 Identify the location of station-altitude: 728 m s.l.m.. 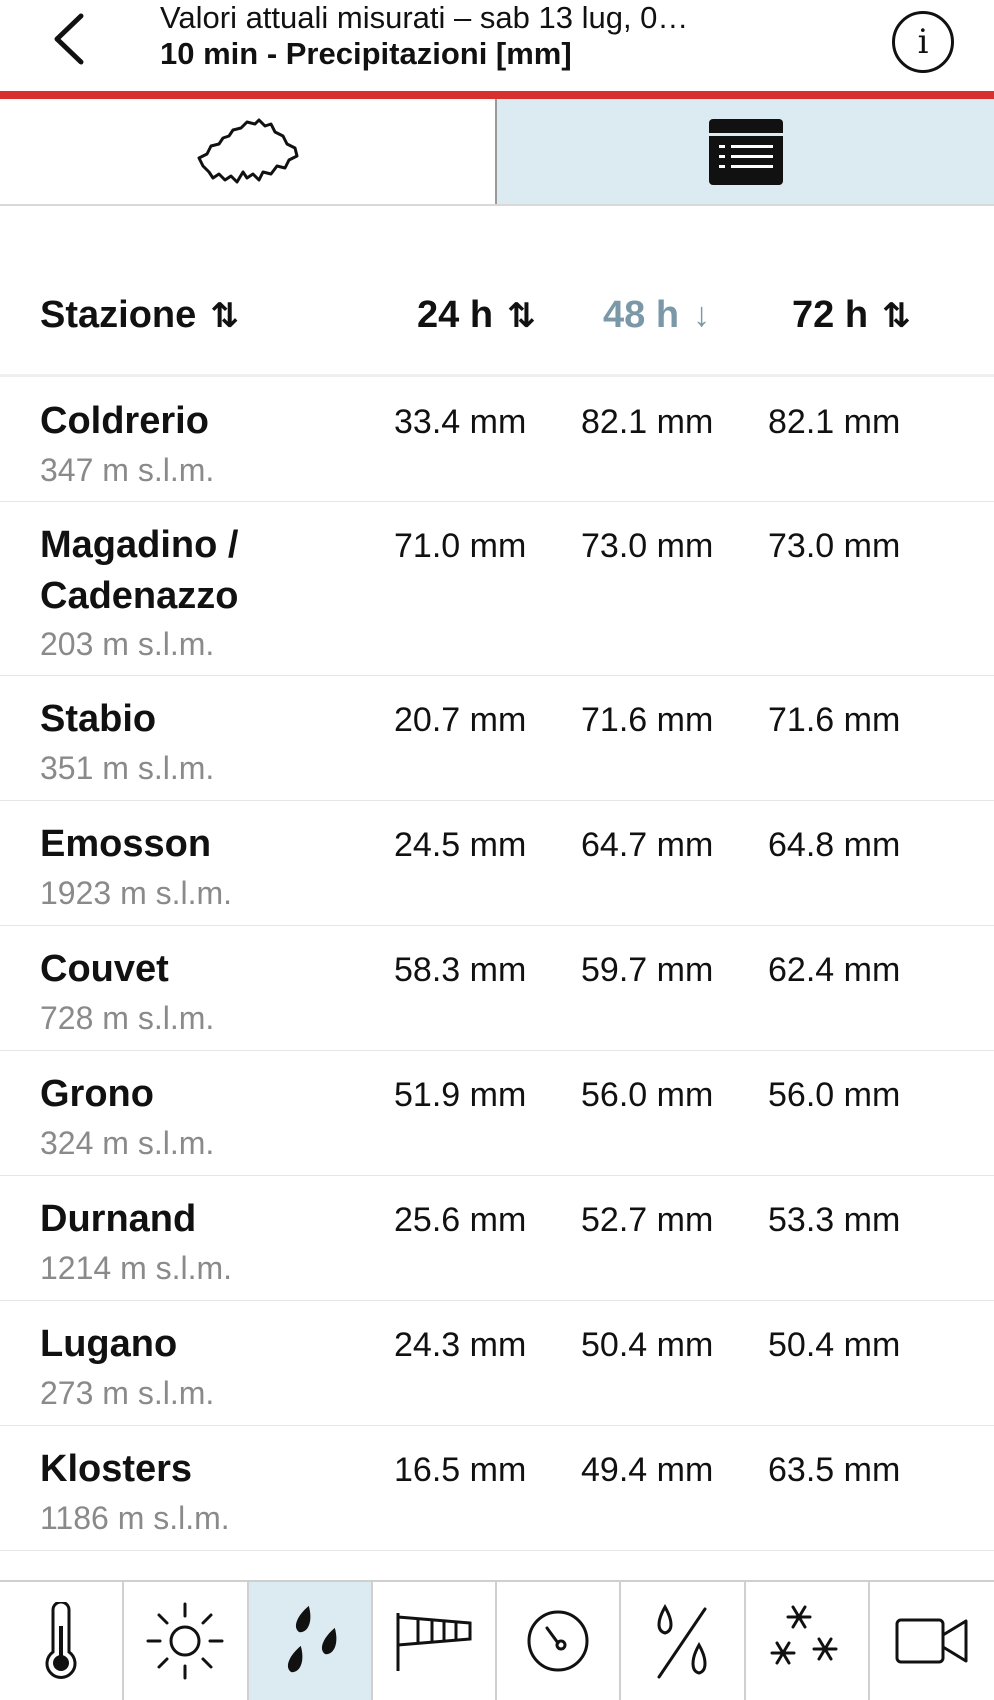
(127, 1018).